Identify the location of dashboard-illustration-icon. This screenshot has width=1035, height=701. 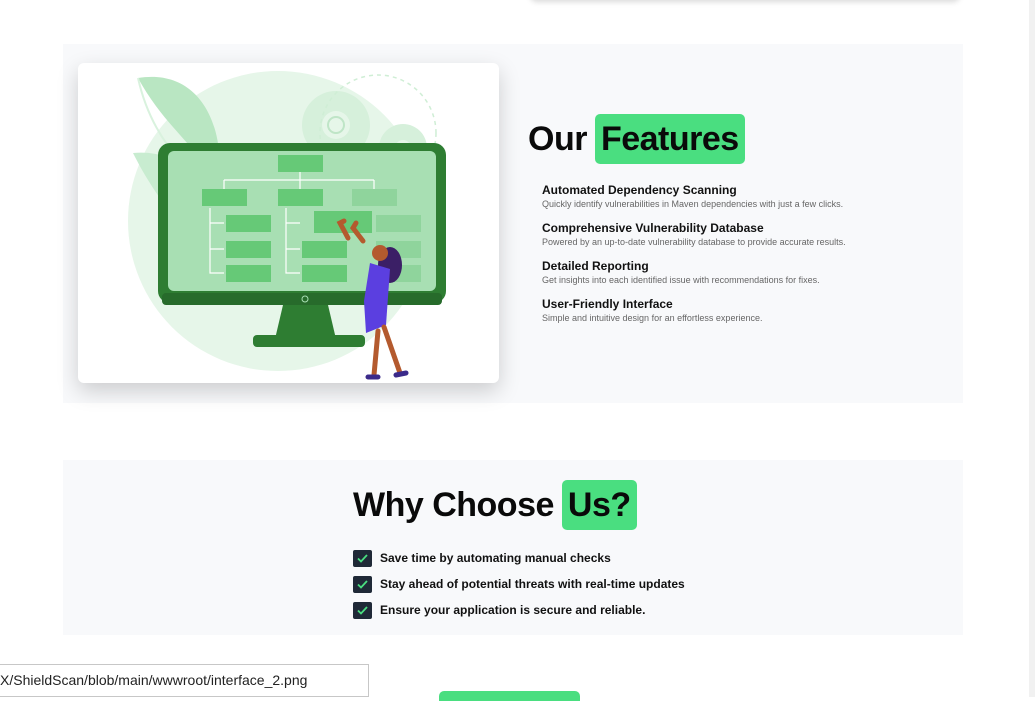
(287, 225).